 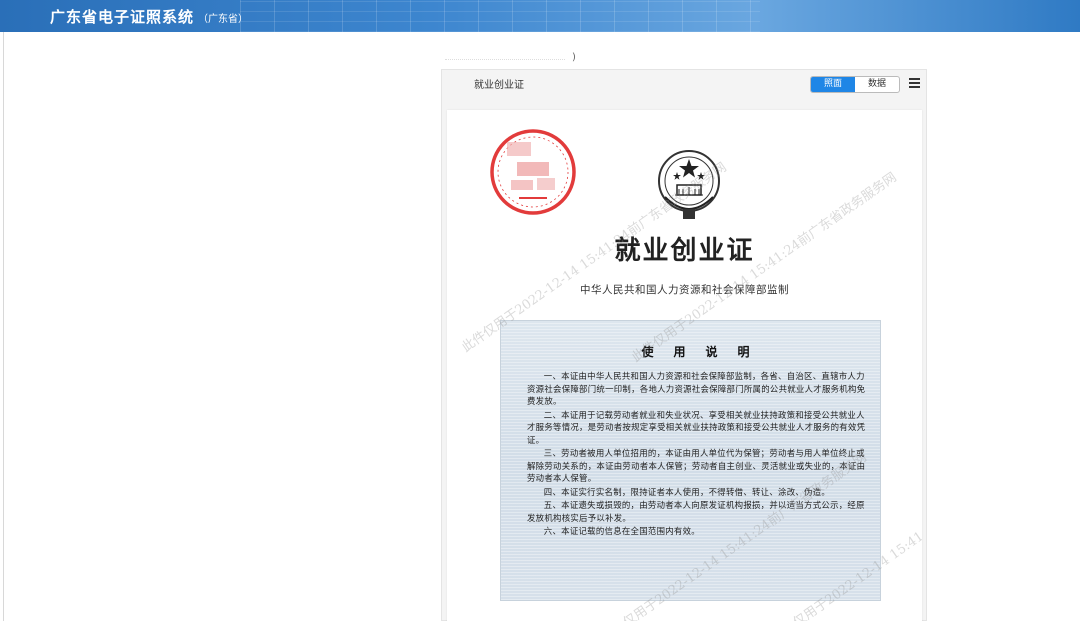 What do you see at coordinates (833, 84) in the screenshot?
I see `tab-face-view: 照面` at bounding box center [833, 84].